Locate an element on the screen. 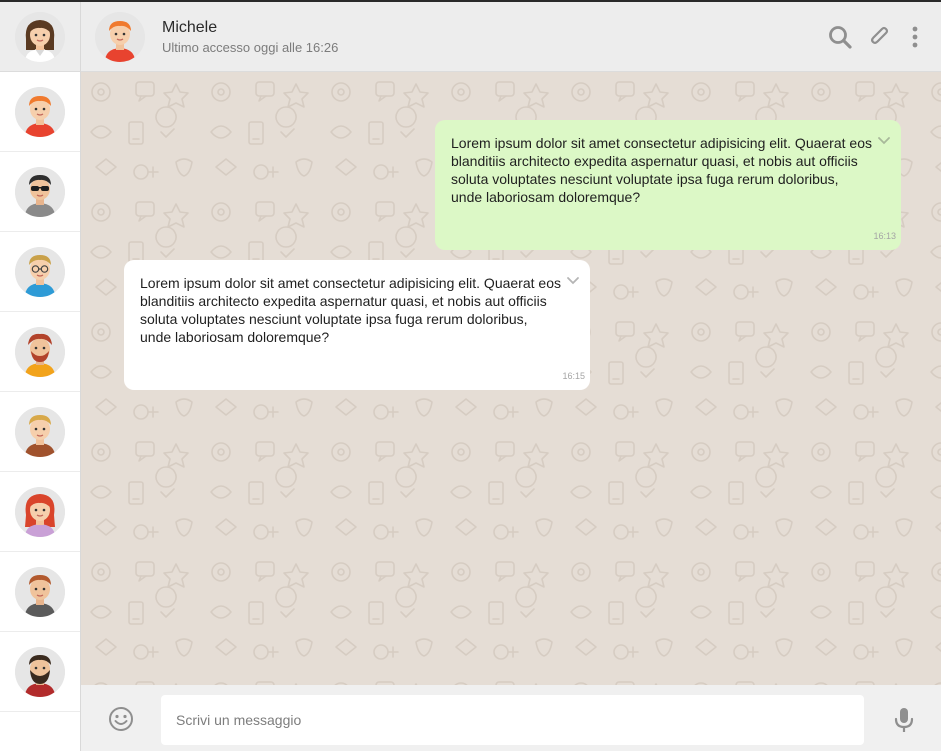 The width and height of the screenshot is (941, 751). message-time: 16:15 is located at coordinates (573, 376).